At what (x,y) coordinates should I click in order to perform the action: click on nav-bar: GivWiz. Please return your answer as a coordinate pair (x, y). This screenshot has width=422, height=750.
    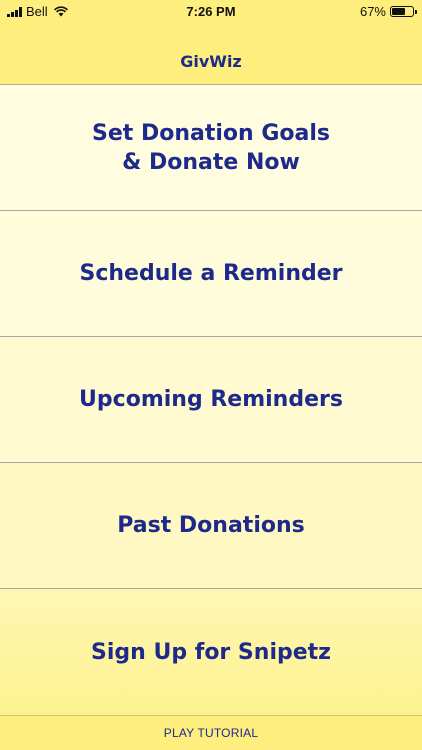
    Looking at the image, I should click on (211, 53).